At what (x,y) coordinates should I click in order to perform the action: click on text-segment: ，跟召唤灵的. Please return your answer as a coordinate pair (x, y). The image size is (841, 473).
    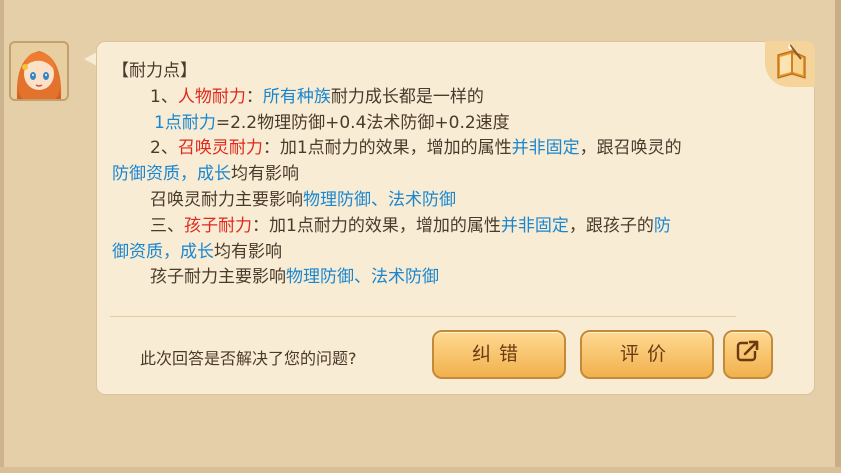
    Looking at the image, I should click on (630, 148).